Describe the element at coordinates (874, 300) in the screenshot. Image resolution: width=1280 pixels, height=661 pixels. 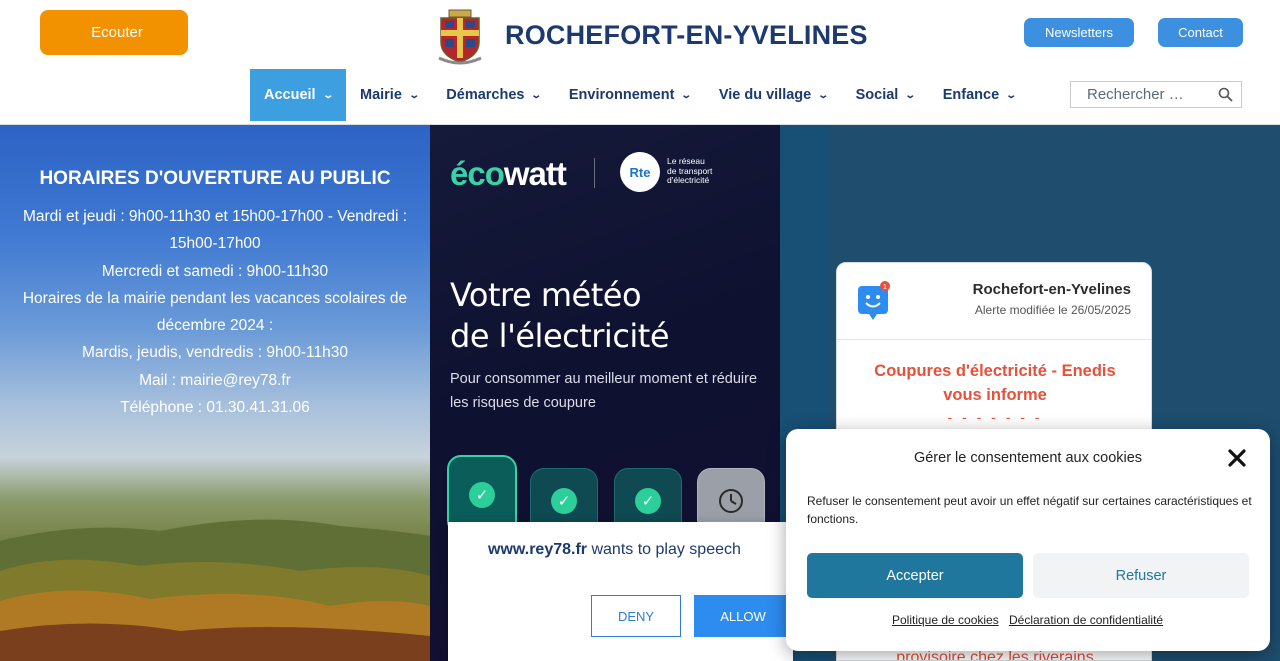
I see `alert-app-icon: 1` at that location.